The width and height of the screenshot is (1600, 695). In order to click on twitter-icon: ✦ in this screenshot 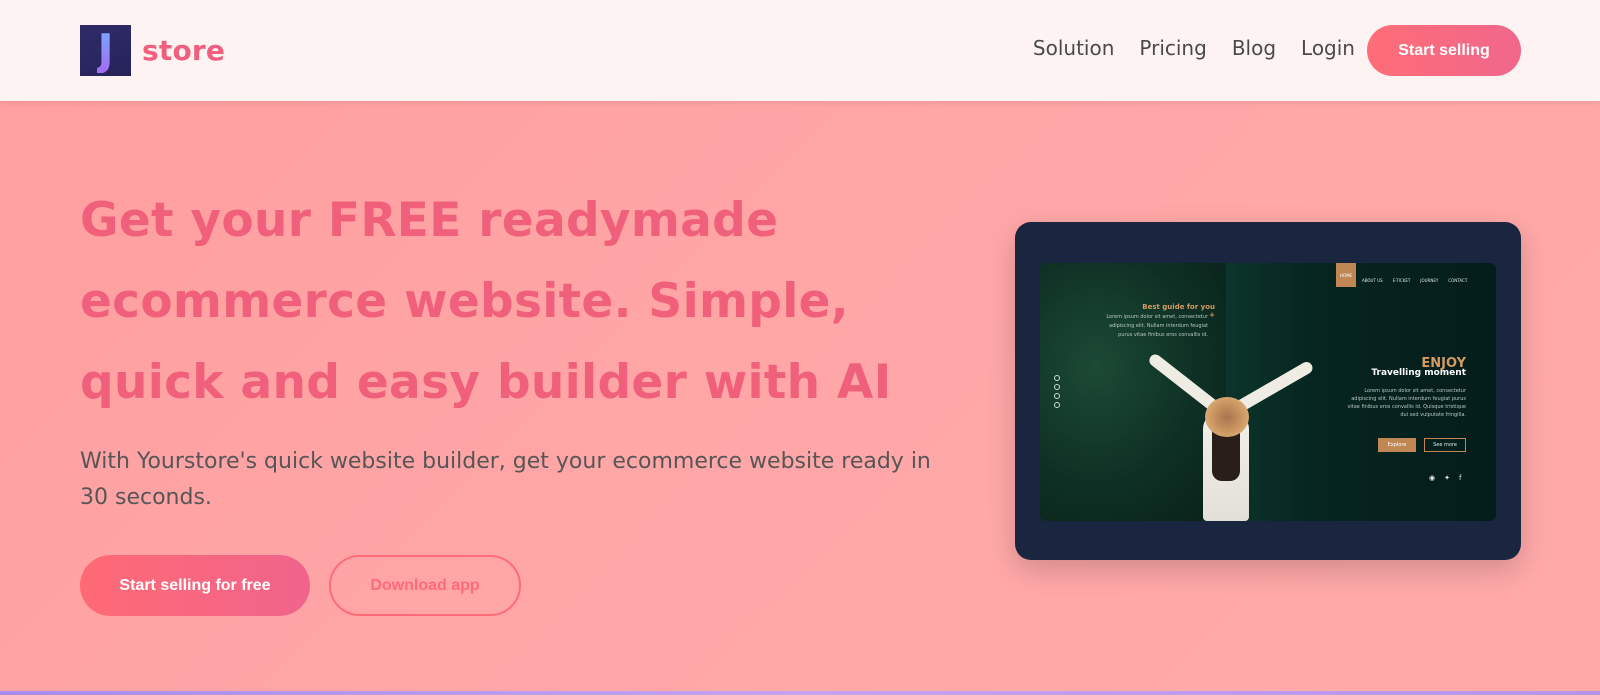, I will do `click(1447, 478)`.